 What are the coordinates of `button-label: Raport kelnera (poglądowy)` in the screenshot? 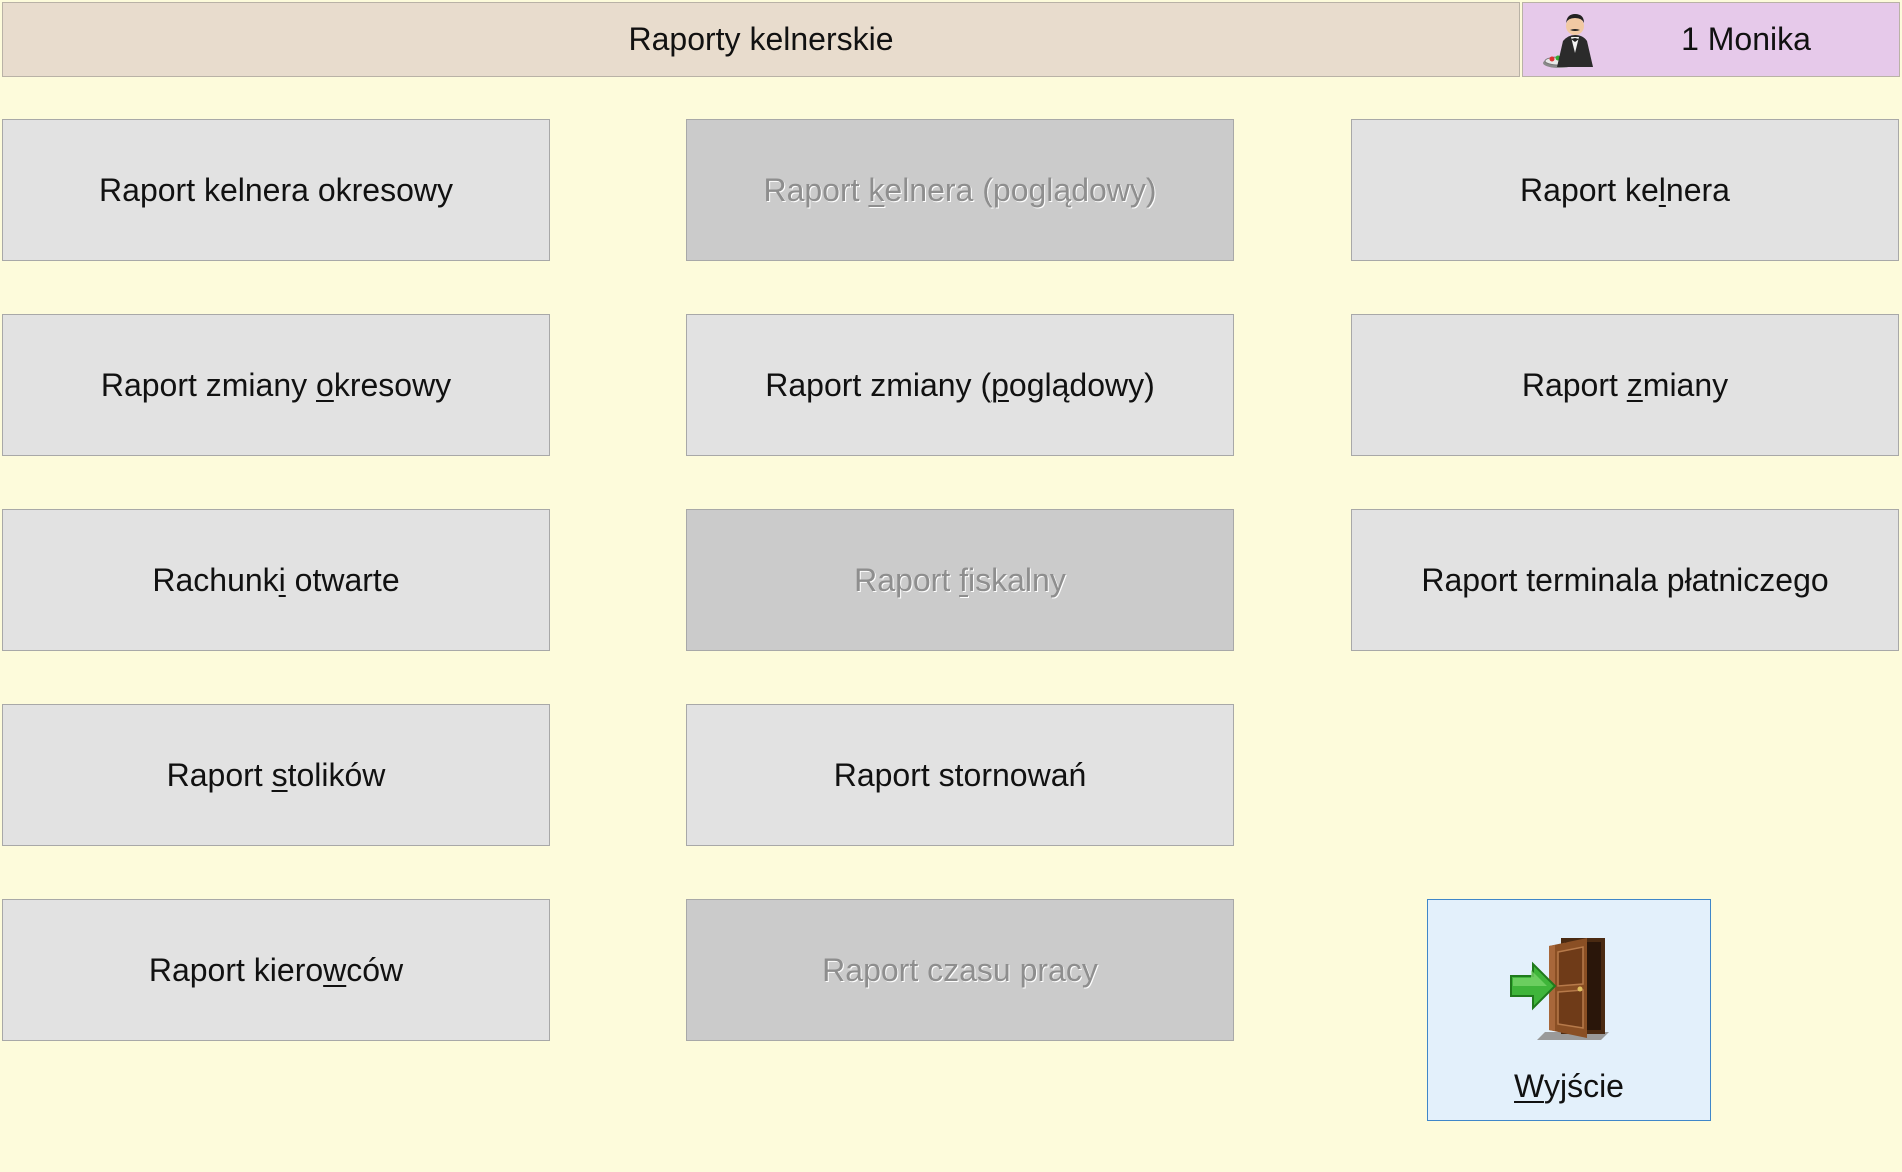 It's located at (960, 189).